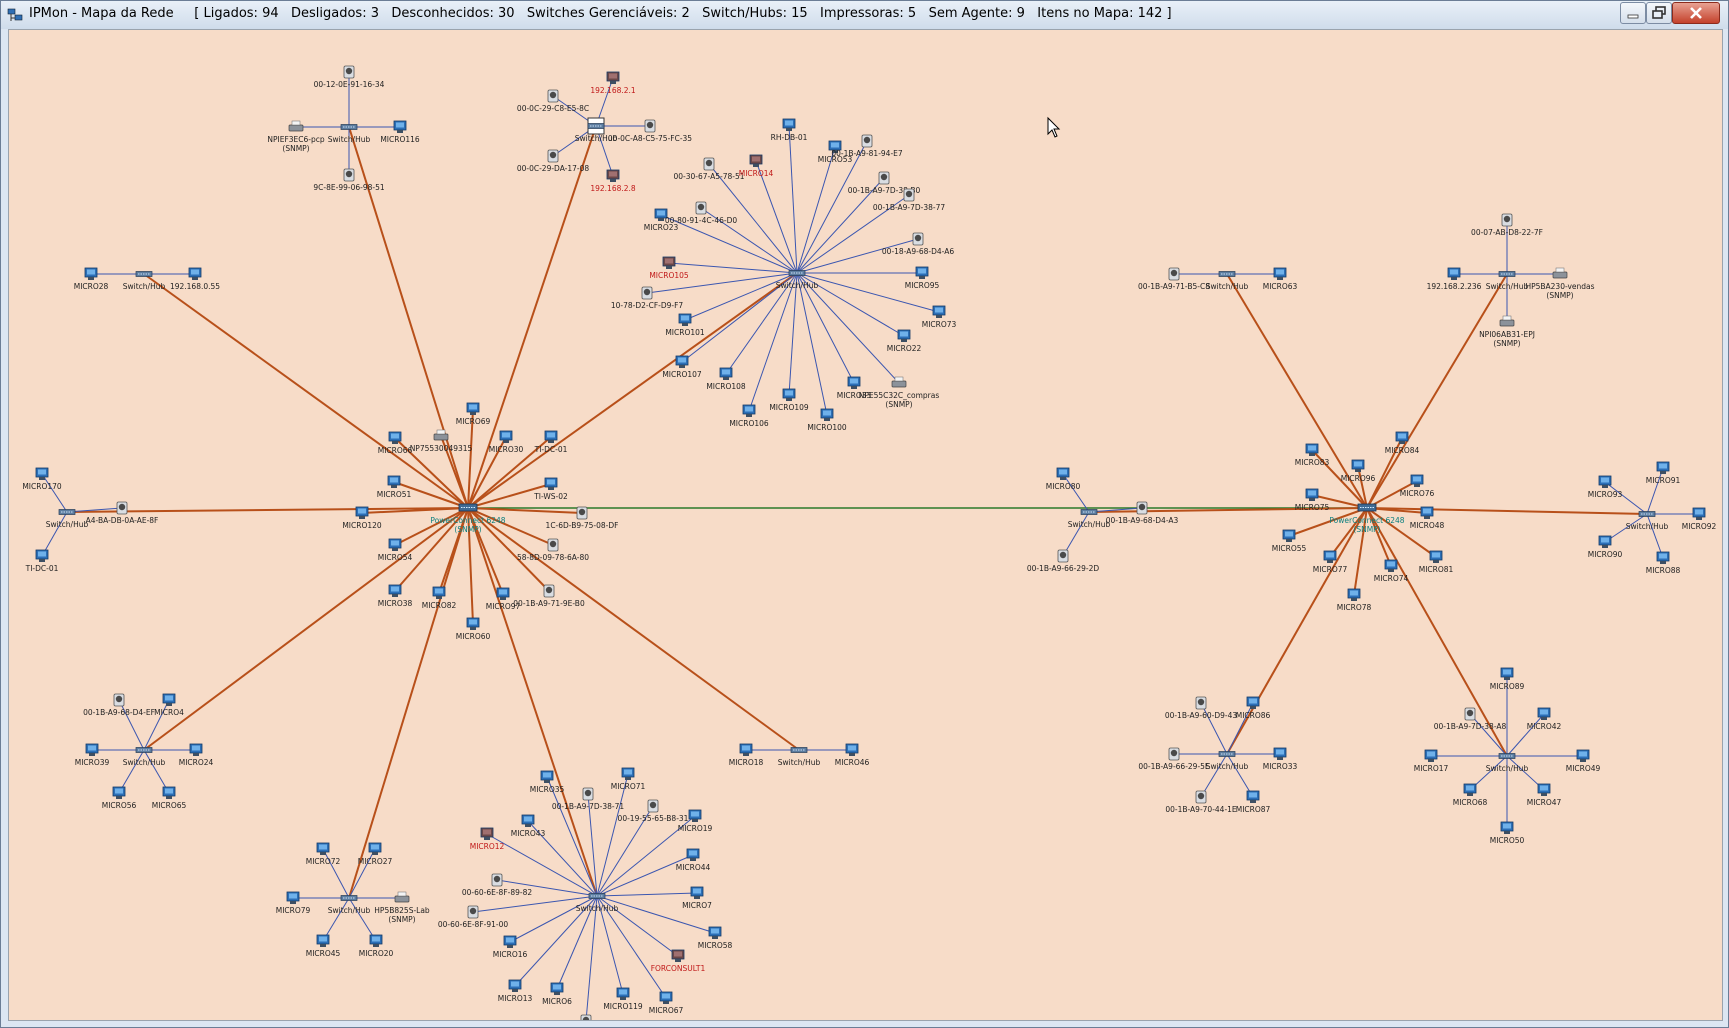  I want to click on device-hp5ba230-vendas-snmp: HP5BA230-vendas (SNMP), so click(1560, 283).